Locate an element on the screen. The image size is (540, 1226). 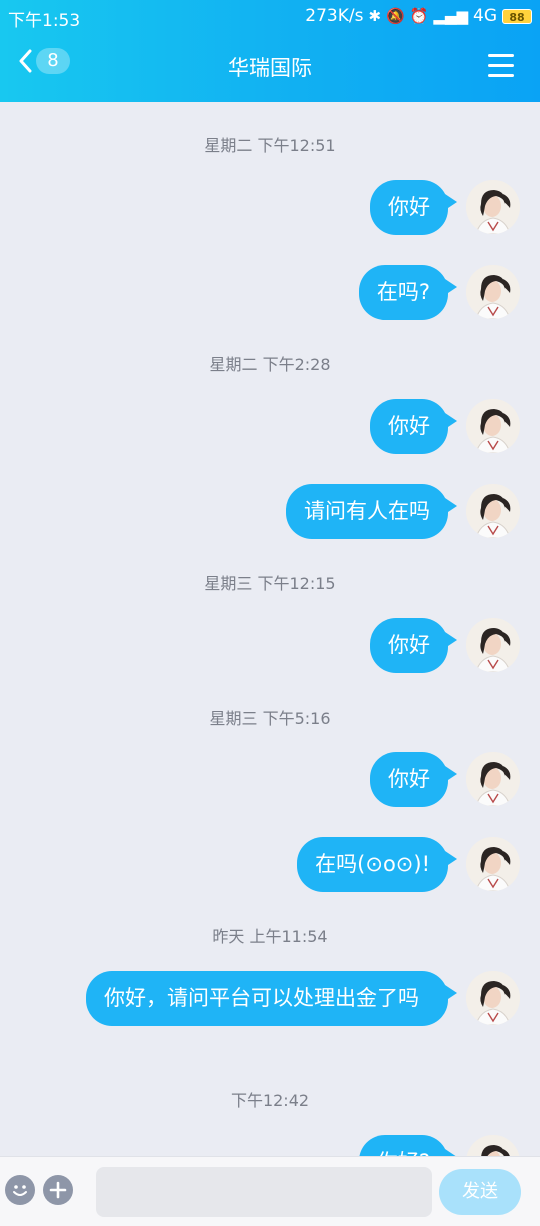
network-speed: 273K/s is located at coordinates (334, 16).